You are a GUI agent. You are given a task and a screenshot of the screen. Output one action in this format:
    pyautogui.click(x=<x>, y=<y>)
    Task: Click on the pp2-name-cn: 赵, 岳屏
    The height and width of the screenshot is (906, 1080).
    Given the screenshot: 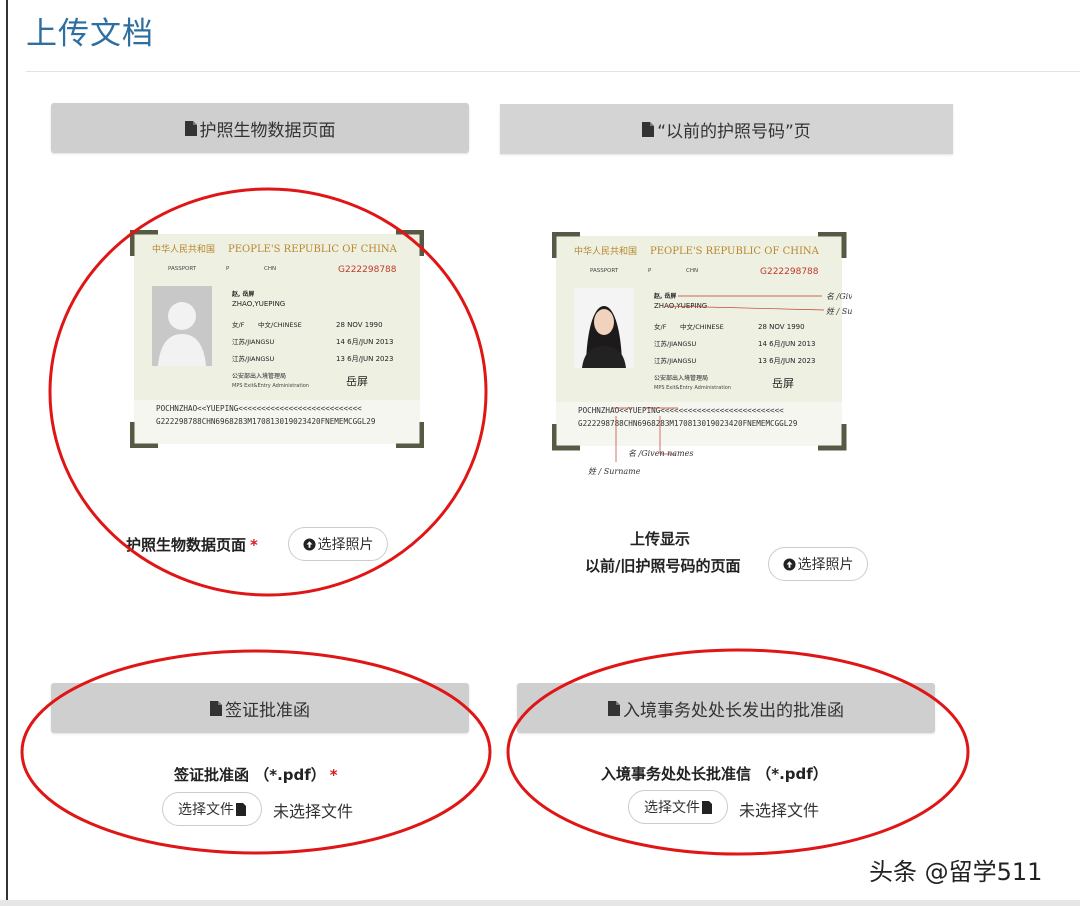 What is the action you would take?
    pyautogui.click(x=664, y=296)
    